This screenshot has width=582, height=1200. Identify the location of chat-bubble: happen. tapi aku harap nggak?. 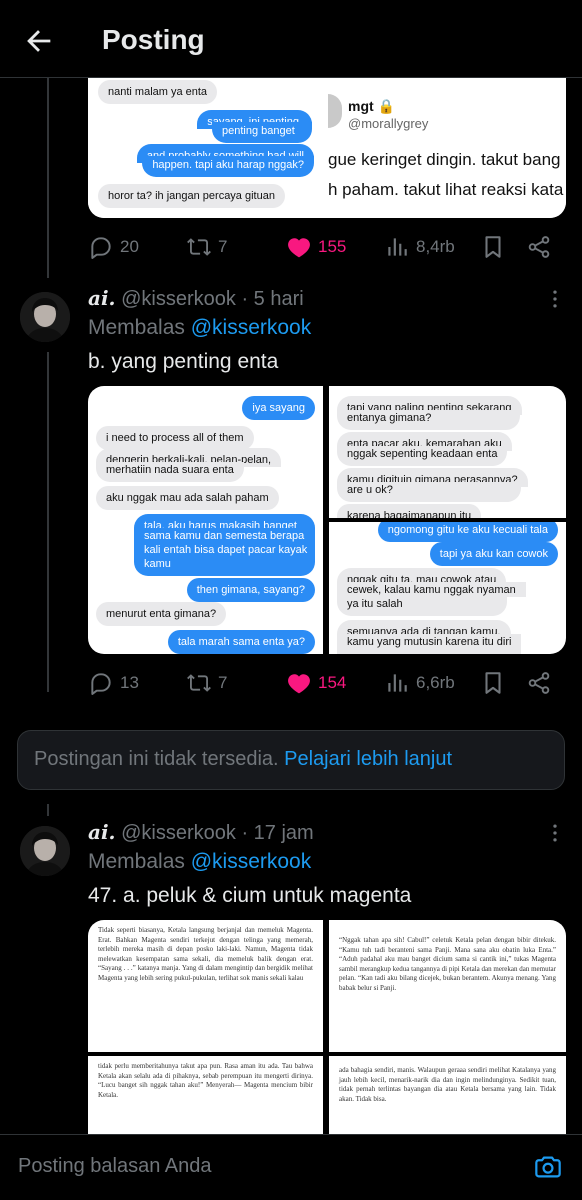
(228, 166).